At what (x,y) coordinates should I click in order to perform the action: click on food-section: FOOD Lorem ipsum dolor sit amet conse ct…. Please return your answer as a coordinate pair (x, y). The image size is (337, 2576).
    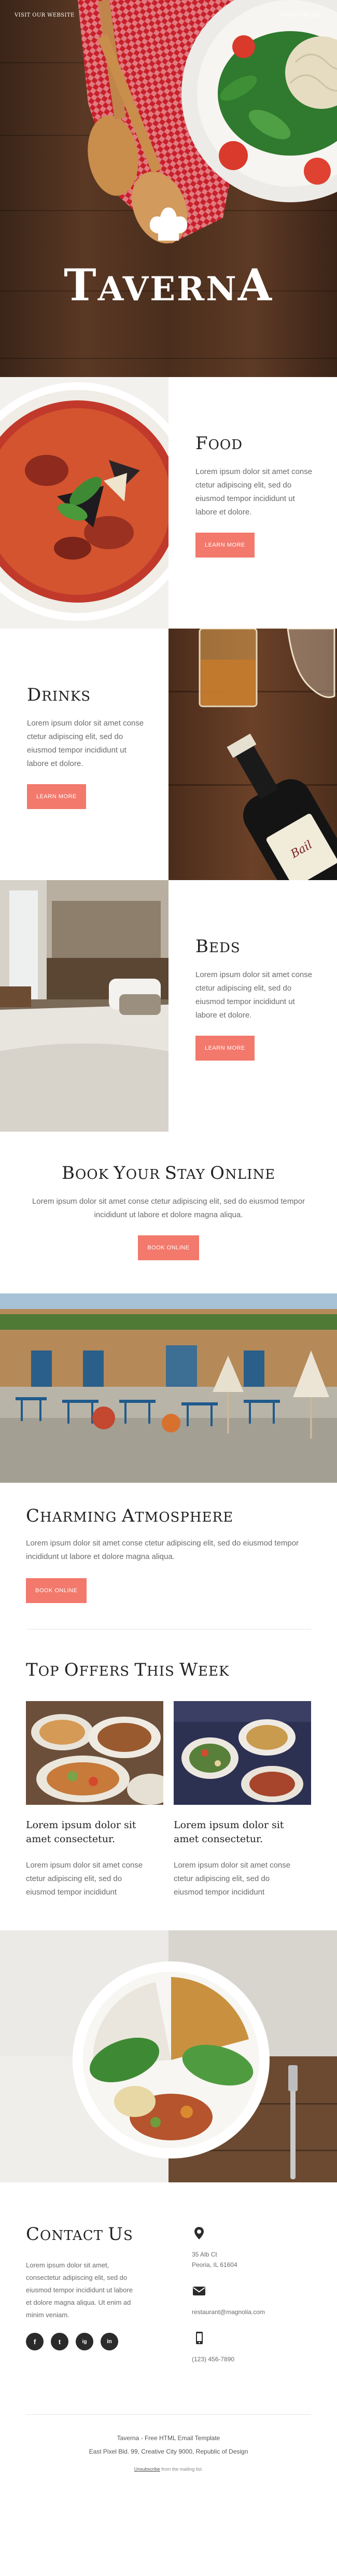
    Looking at the image, I should click on (168, 503).